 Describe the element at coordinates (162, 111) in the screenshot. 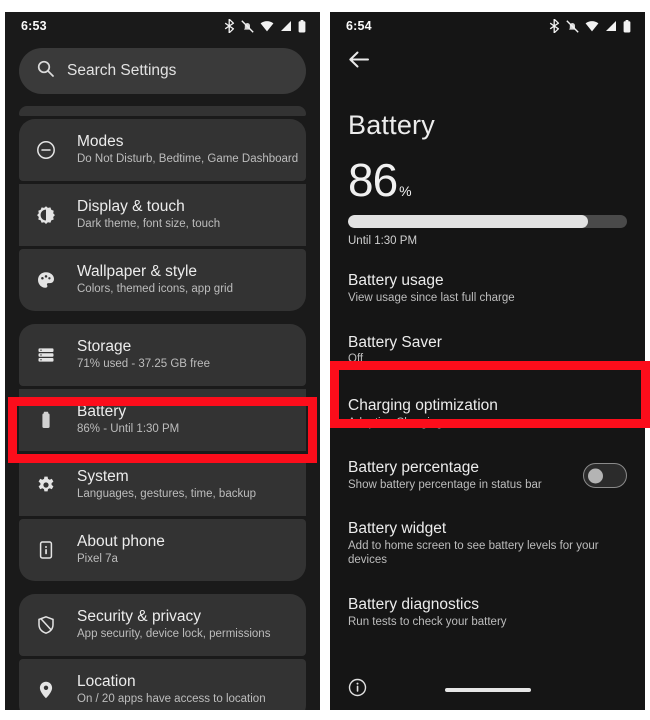

I see `partial-card-above` at that location.